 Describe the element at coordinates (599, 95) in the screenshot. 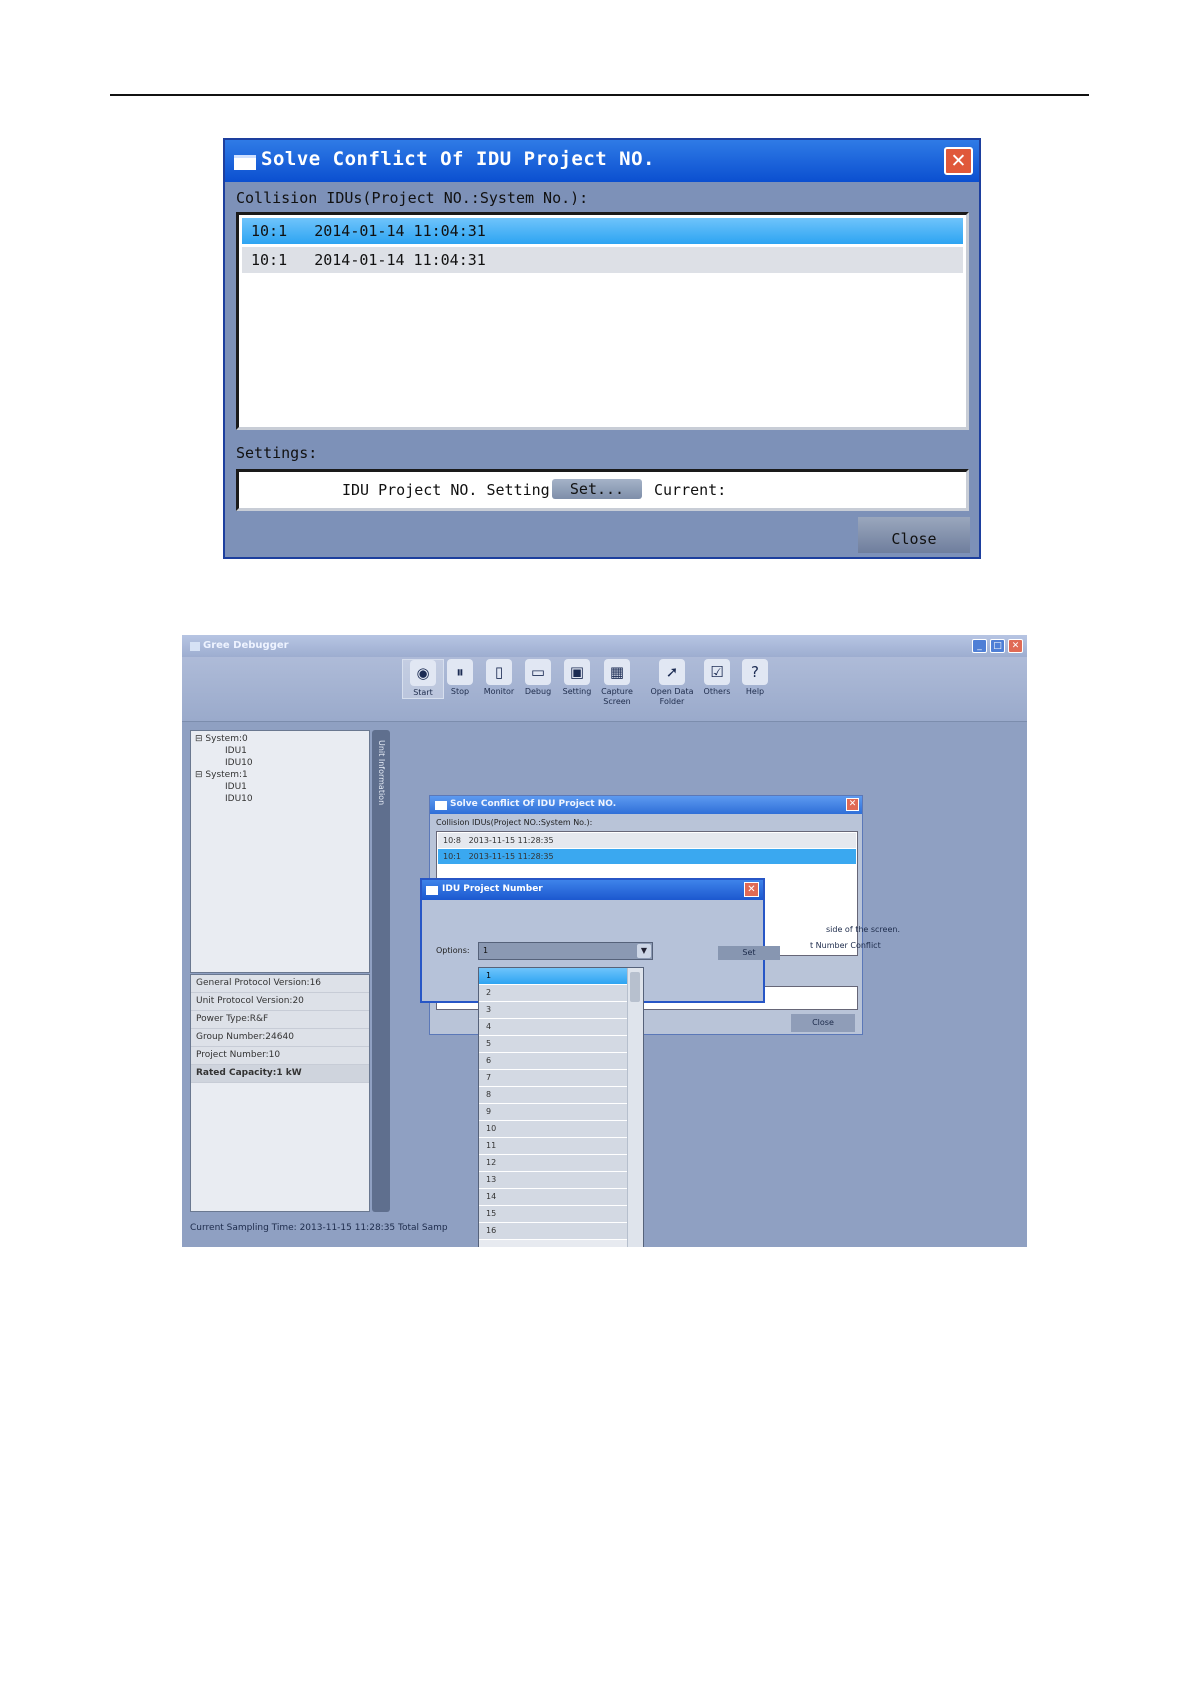

I see `header-rule` at that location.